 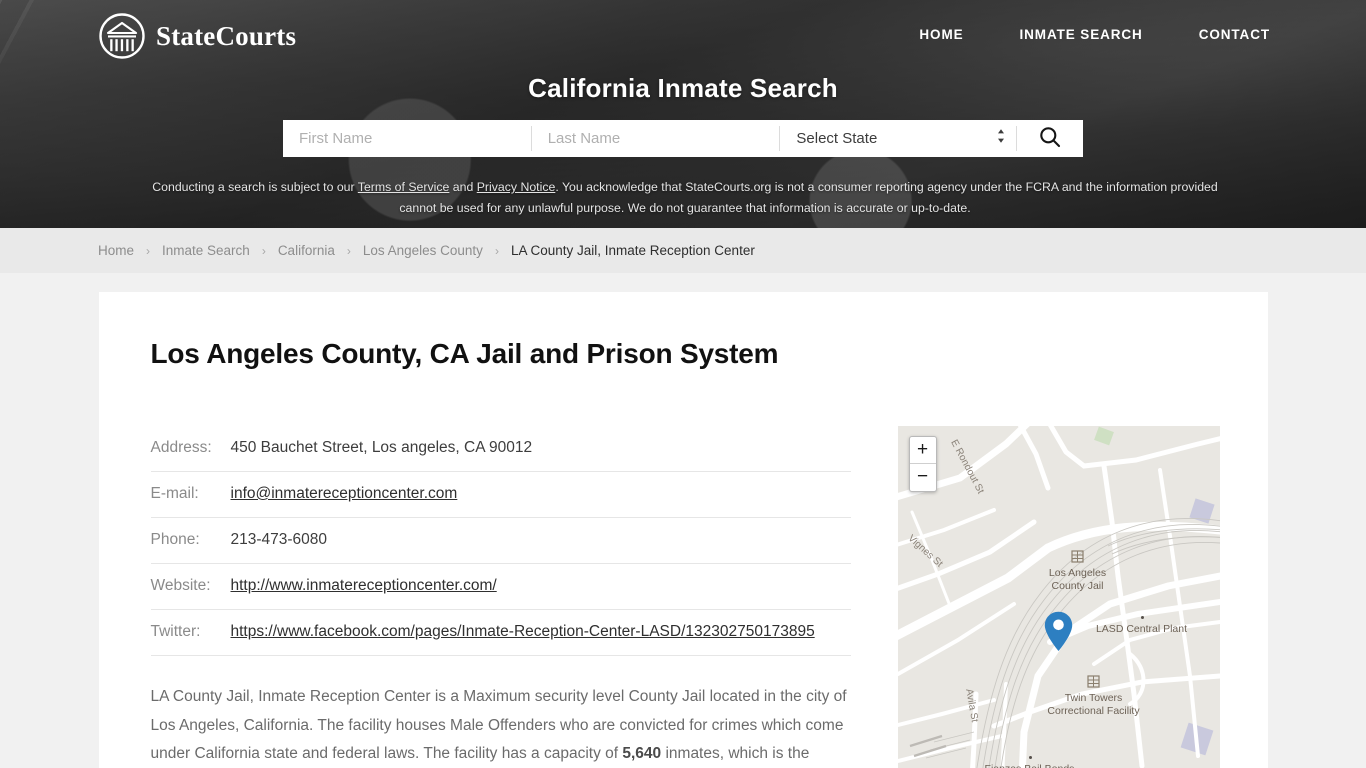 I want to click on detail-label-phone: Phone:, so click(x=190, y=540).